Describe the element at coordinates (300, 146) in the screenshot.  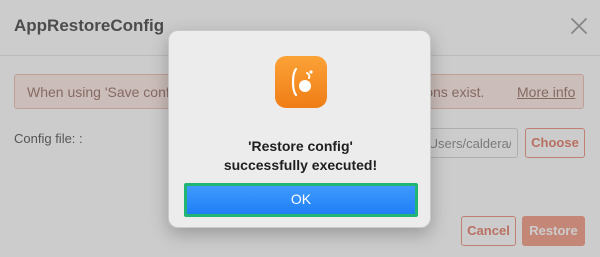
I see `alert-message-line1: 'Restore config'` at that location.